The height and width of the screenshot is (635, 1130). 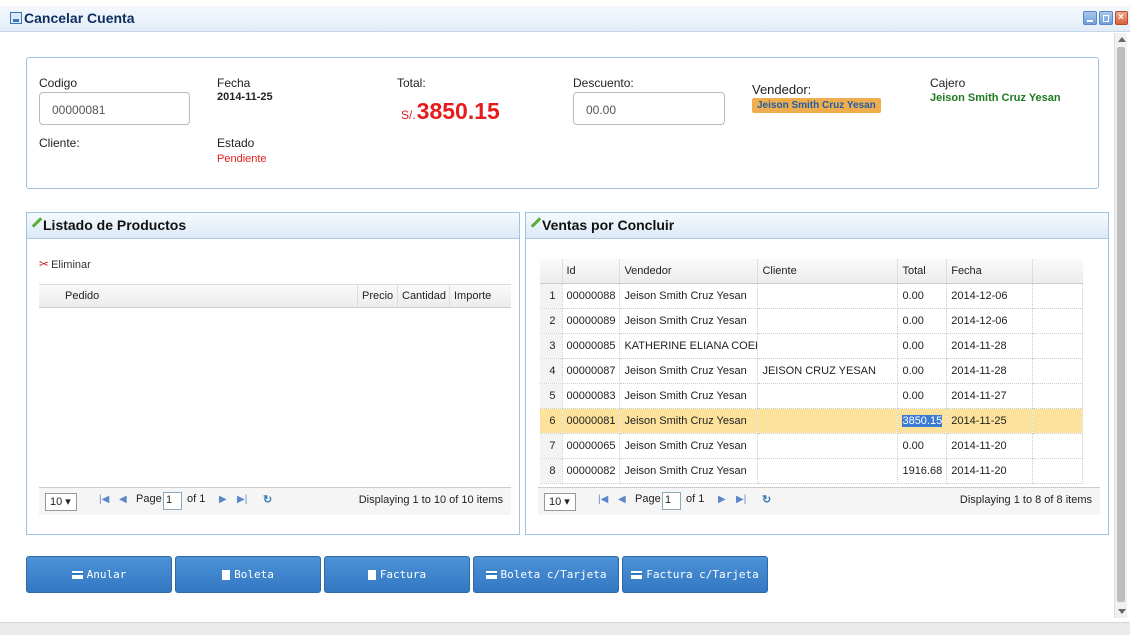 I want to click on cell-fecha-text: 2014-11-27, so click(x=979, y=395).